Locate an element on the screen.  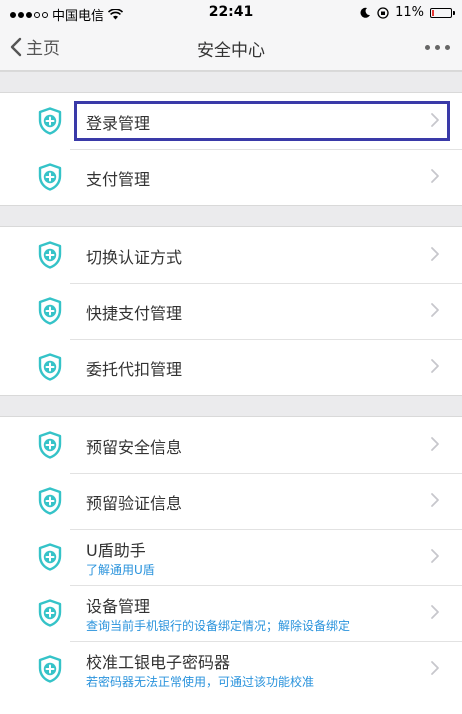
battery-fill is located at coordinates (433, 12).